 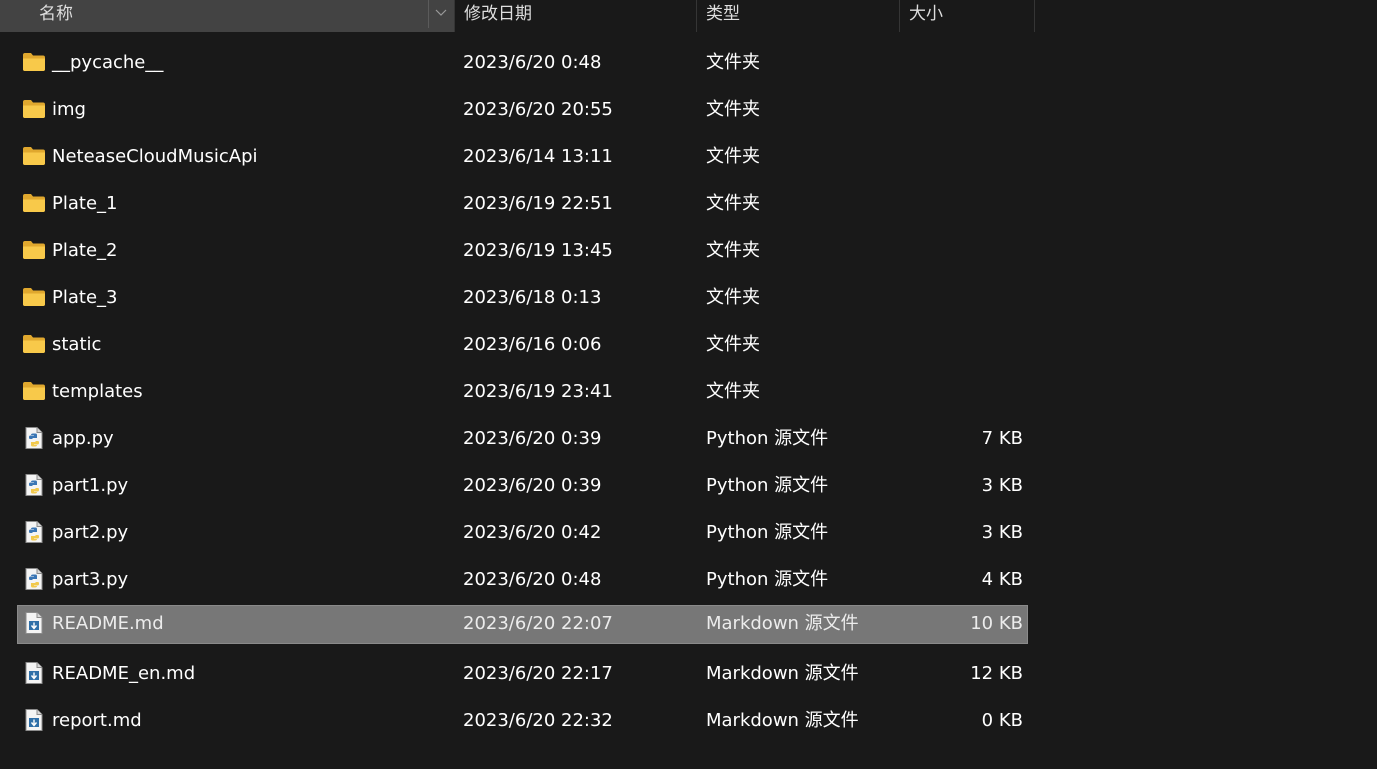 I want to click on file-size: 0 KB, so click(x=1002, y=720).